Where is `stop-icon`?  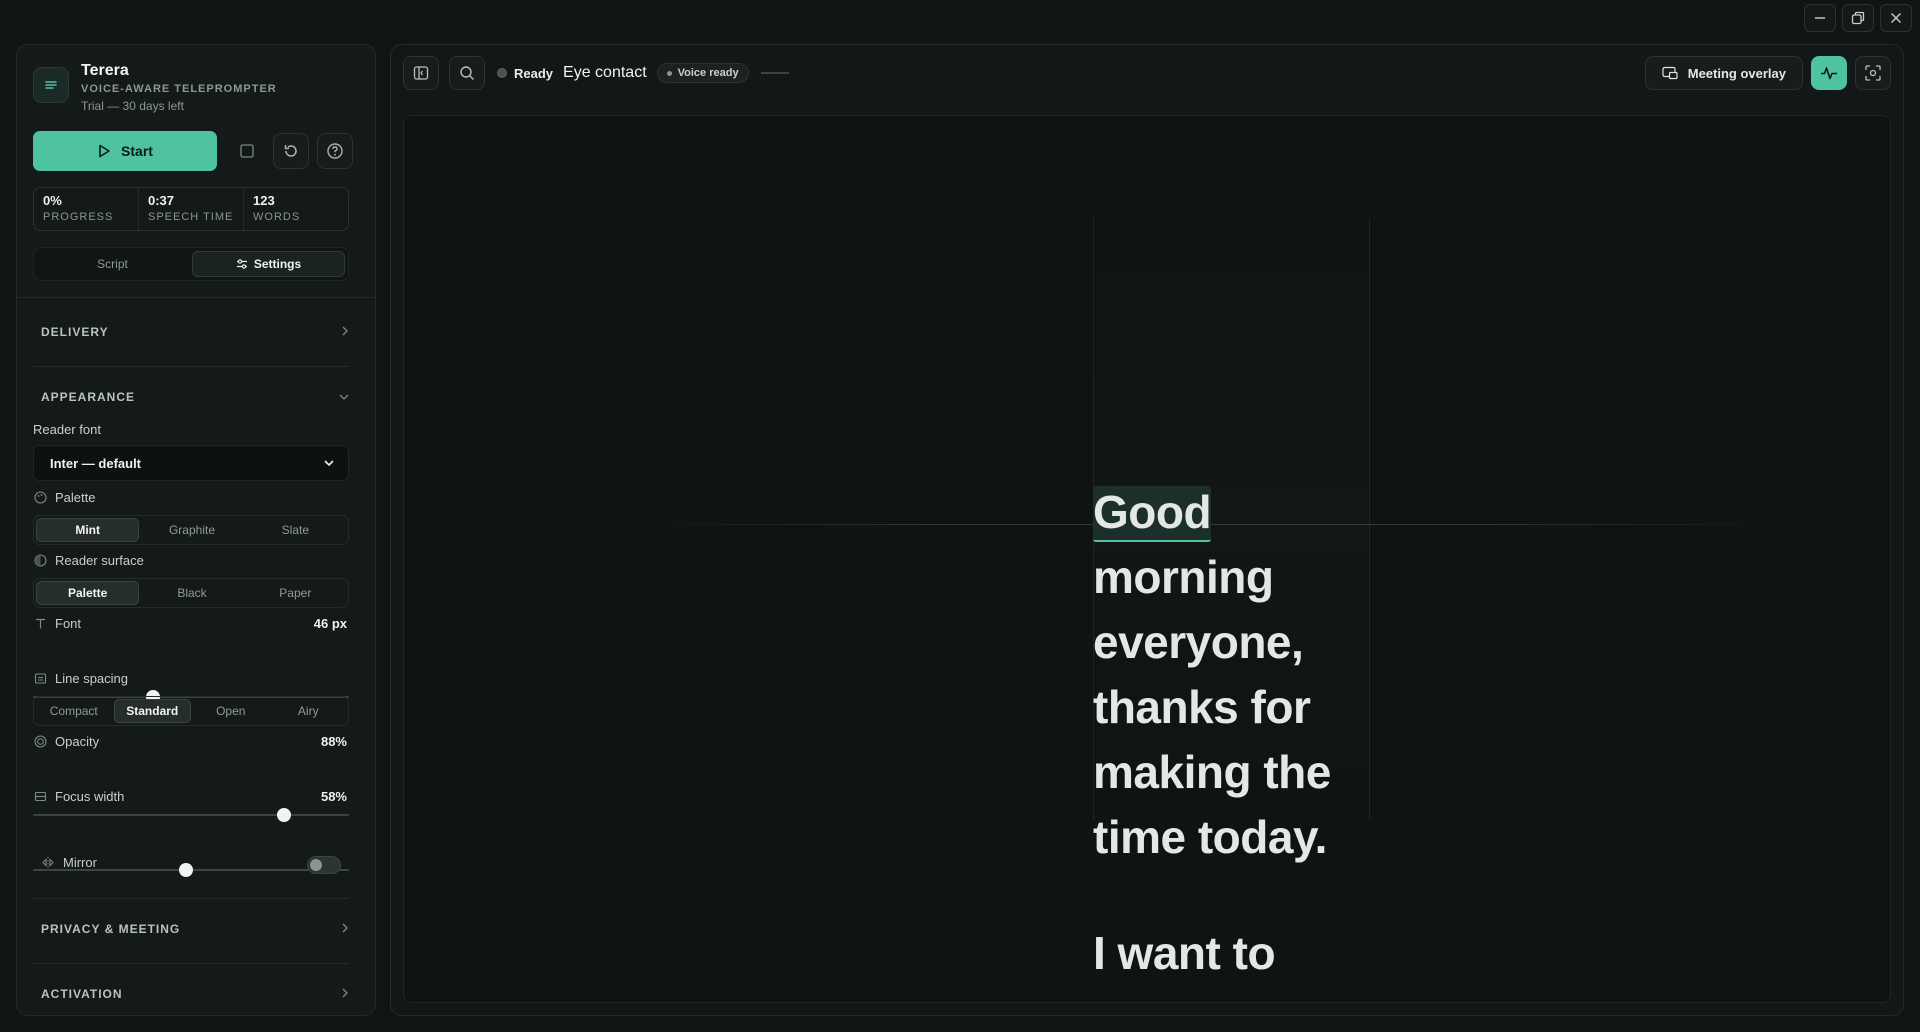
stop-icon is located at coordinates (247, 151).